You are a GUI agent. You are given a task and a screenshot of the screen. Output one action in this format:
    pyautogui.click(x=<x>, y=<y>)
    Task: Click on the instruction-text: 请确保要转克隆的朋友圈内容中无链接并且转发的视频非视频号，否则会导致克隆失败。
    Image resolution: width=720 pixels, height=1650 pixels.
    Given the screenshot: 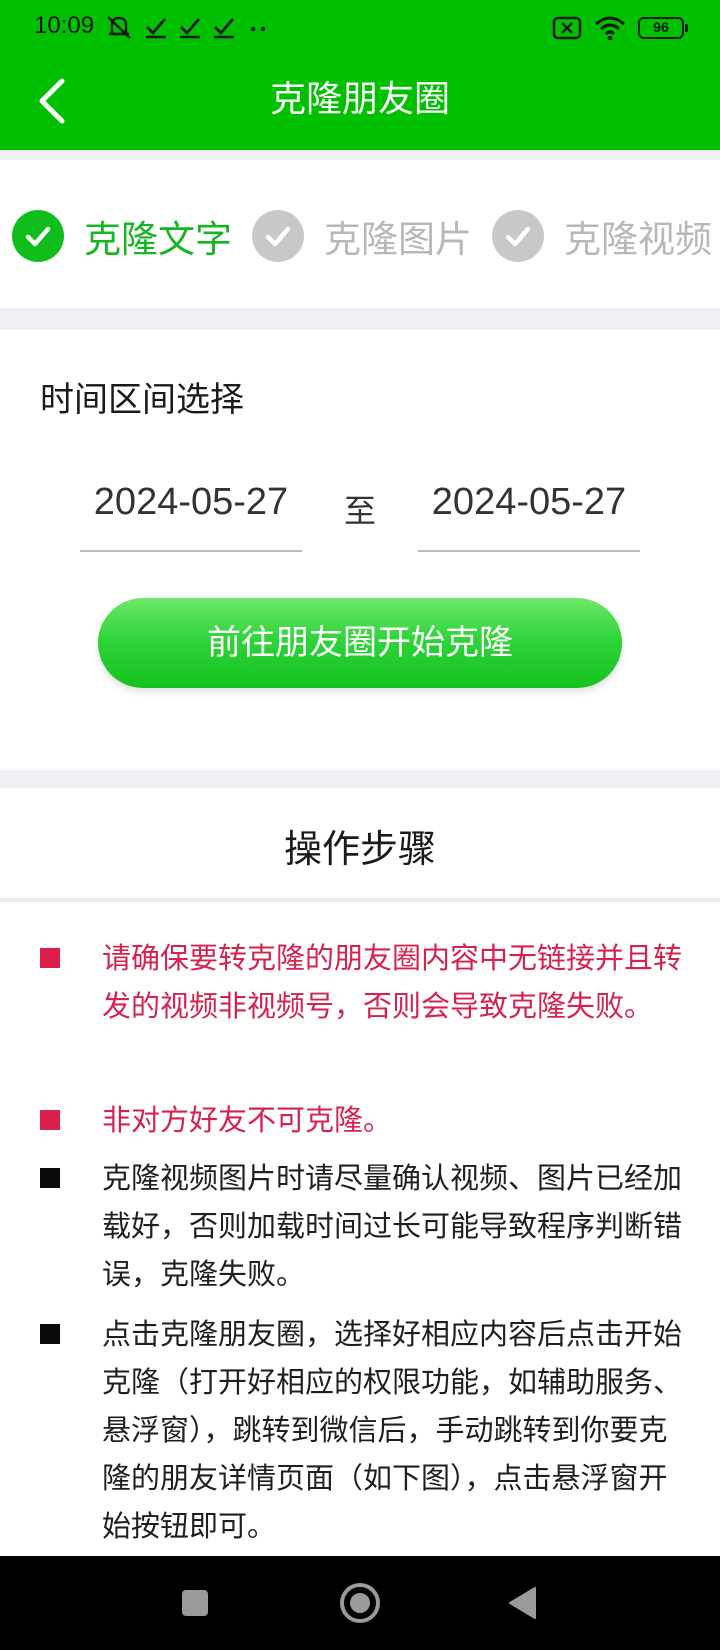 What is the action you would take?
    pyautogui.click(x=392, y=982)
    